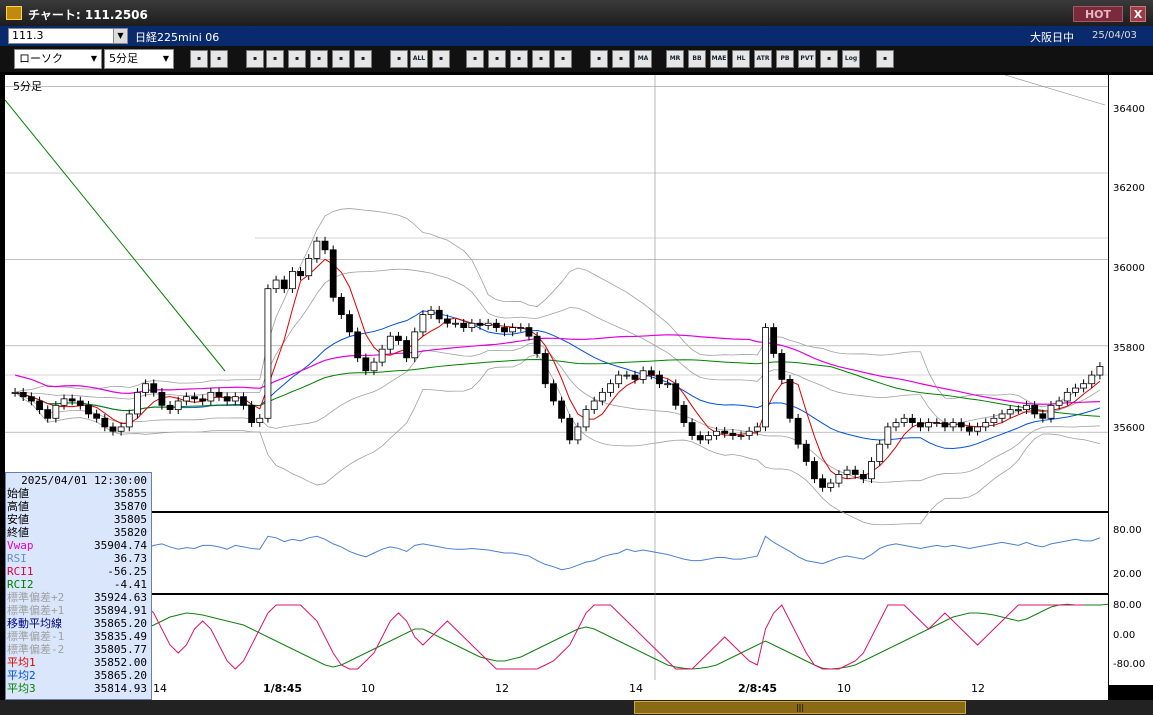 The image size is (1153, 715). What do you see at coordinates (599, 59) in the screenshot?
I see `paint-icon: ▪` at bounding box center [599, 59].